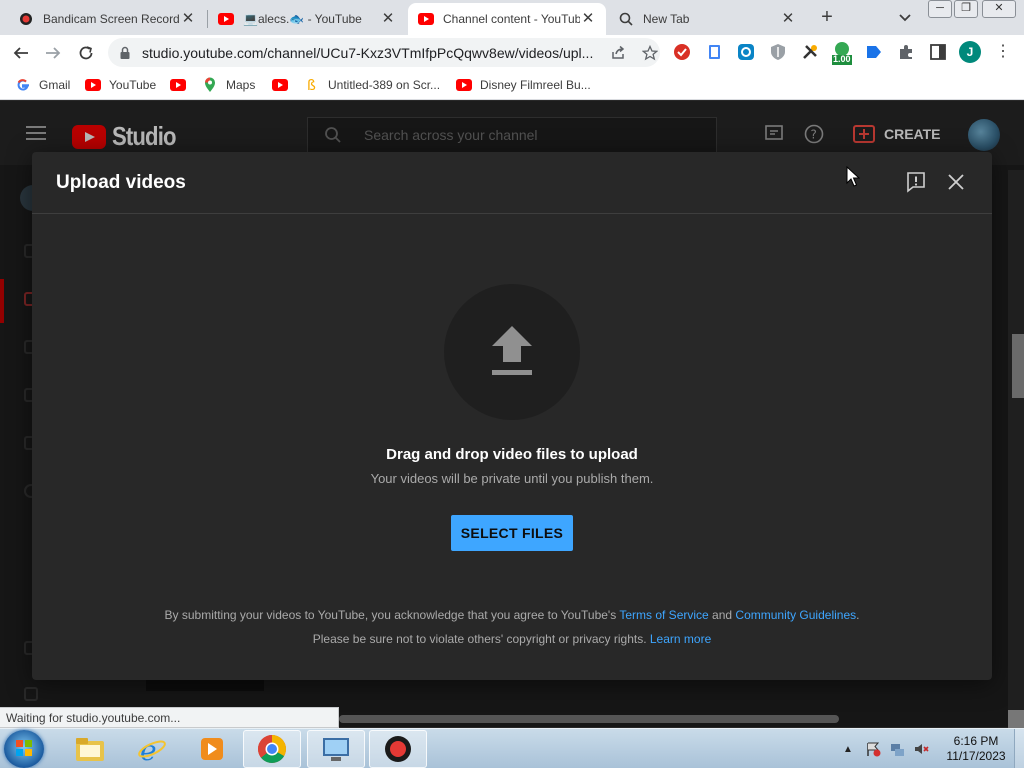 Image resolution: width=1024 pixels, height=768 pixels. What do you see at coordinates (897, 749) in the screenshot?
I see `network-icon` at bounding box center [897, 749].